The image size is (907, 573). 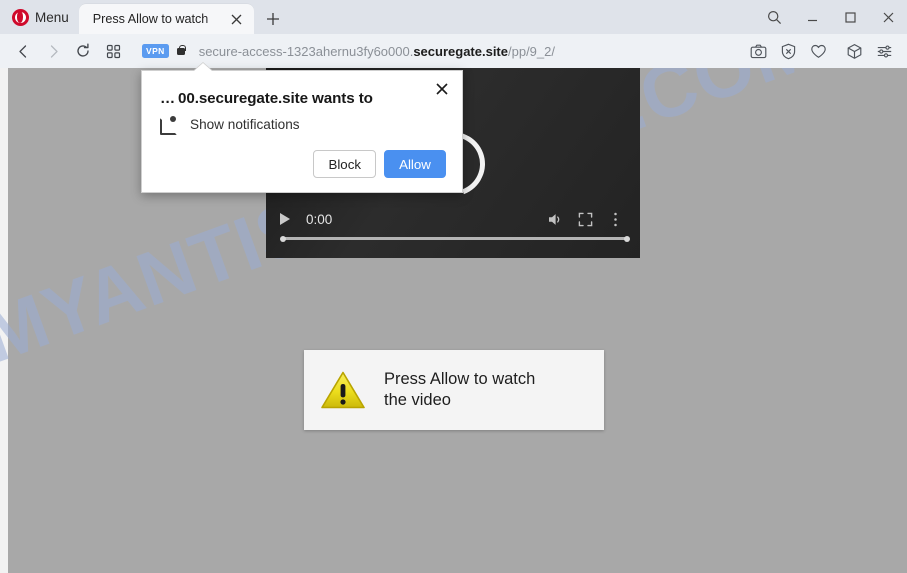 What do you see at coordinates (615, 219) in the screenshot?
I see `more-vertical-icon` at bounding box center [615, 219].